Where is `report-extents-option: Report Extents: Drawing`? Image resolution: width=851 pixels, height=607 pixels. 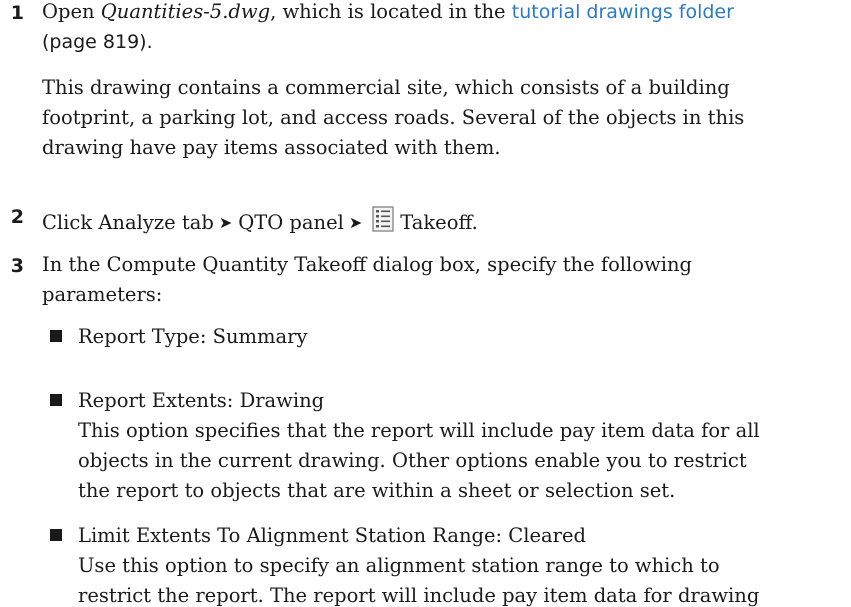
report-extents-option: Report Extents: Drawing is located at coordinates (201, 400).